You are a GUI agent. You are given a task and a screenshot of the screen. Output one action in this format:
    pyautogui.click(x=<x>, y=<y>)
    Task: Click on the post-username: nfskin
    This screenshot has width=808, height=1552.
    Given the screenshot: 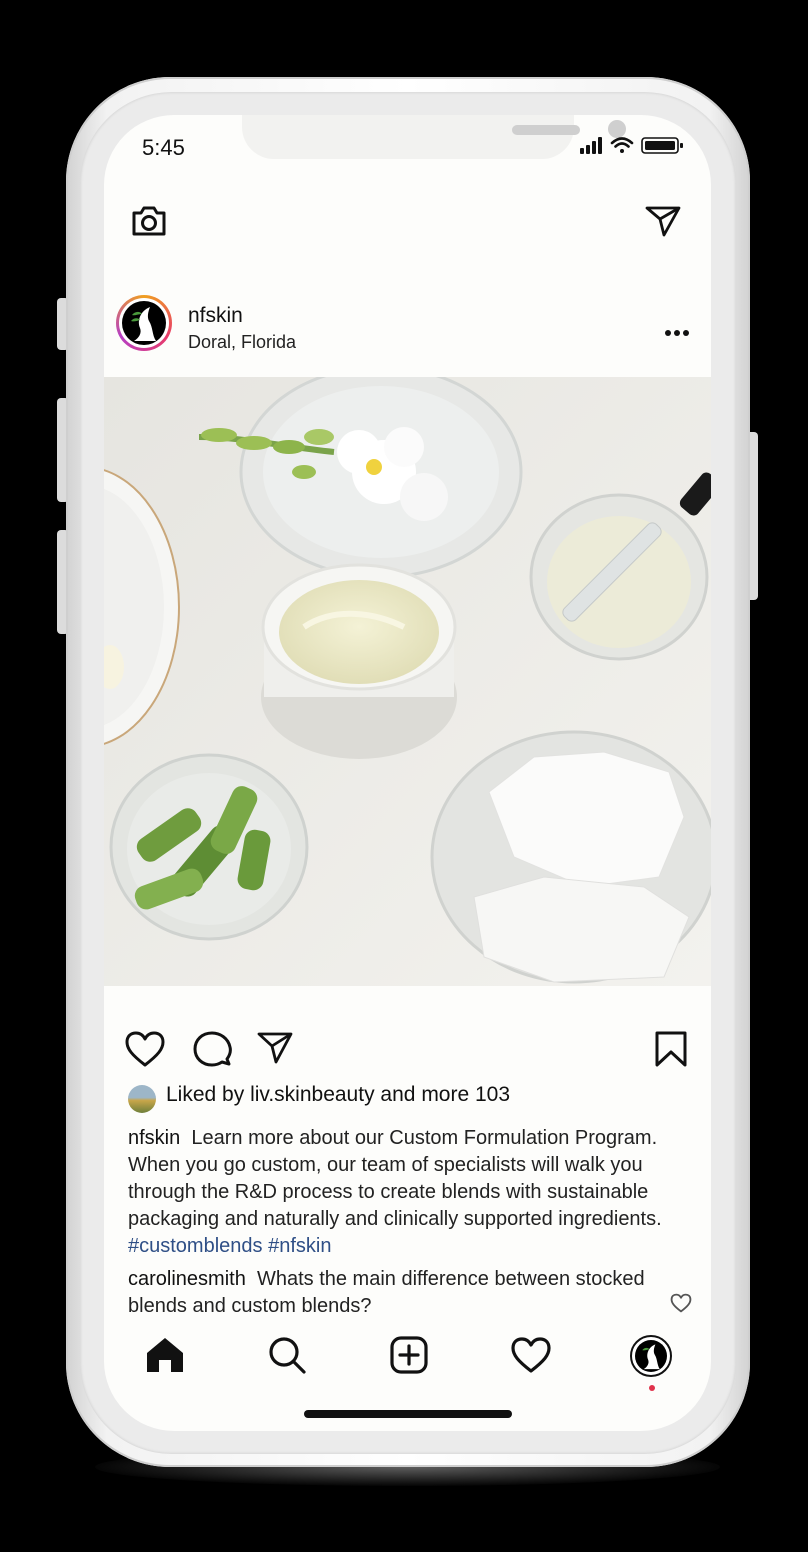 What is the action you would take?
    pyautogui.click(x=215, y=316)
    